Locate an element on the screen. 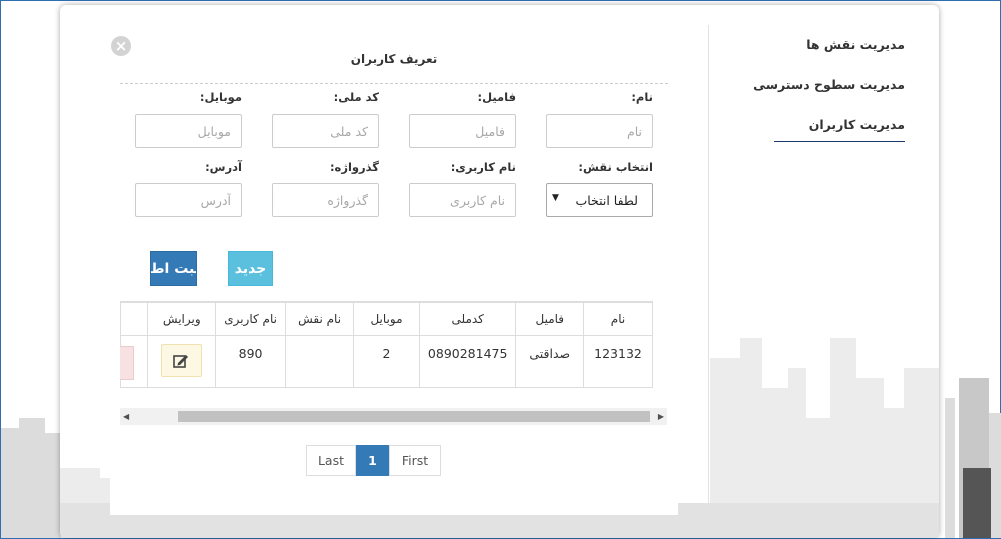 The image size is (1001, 539). scroll-right-icon: ▶ is located at coordinates (661, 416).